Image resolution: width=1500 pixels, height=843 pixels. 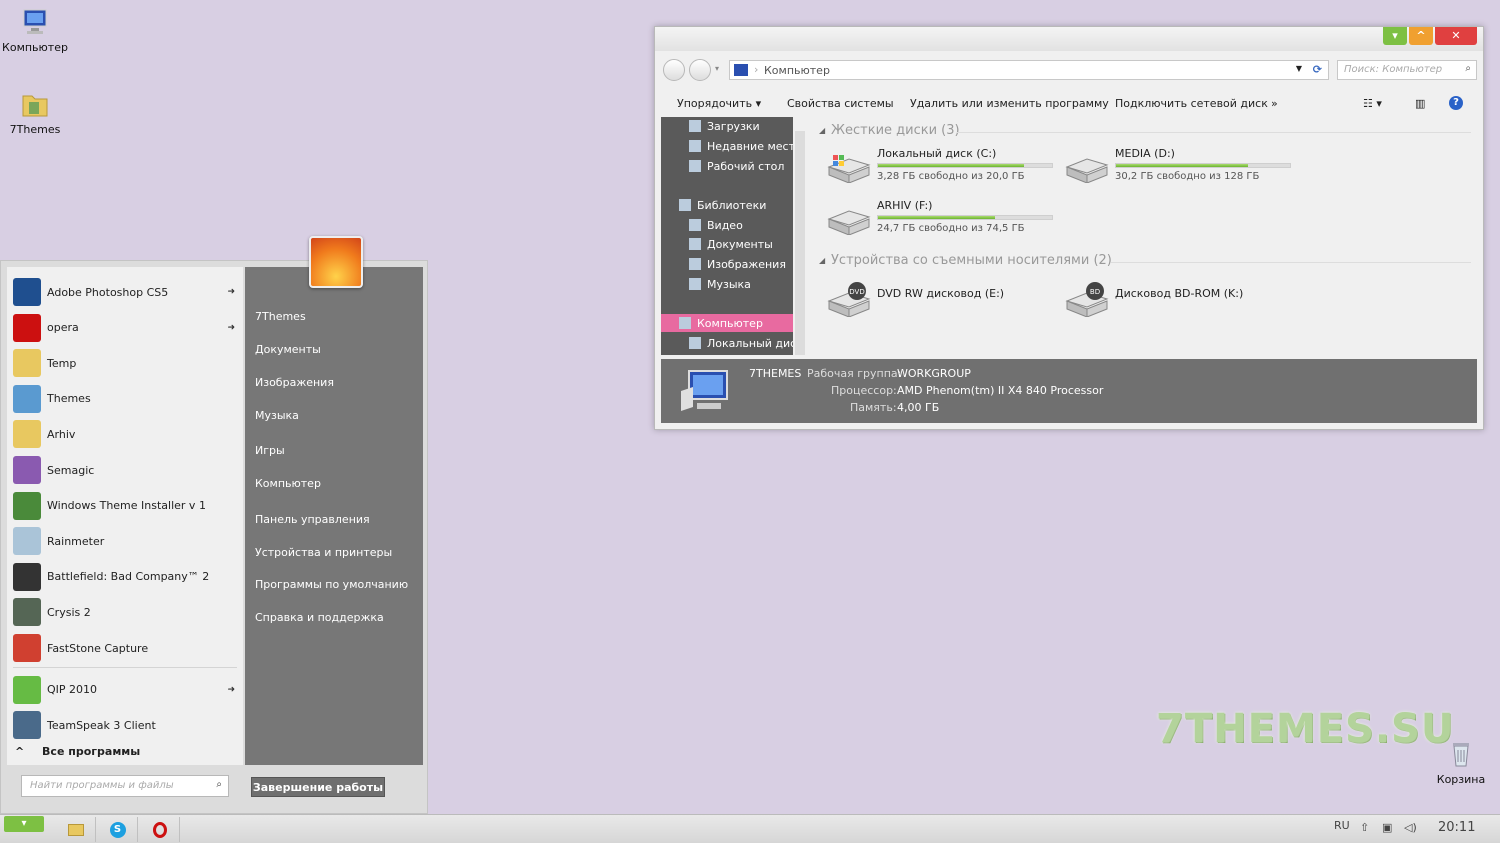 I want to click on nav-item-local-disk: Локальный диск, so click(x=741, y=343).